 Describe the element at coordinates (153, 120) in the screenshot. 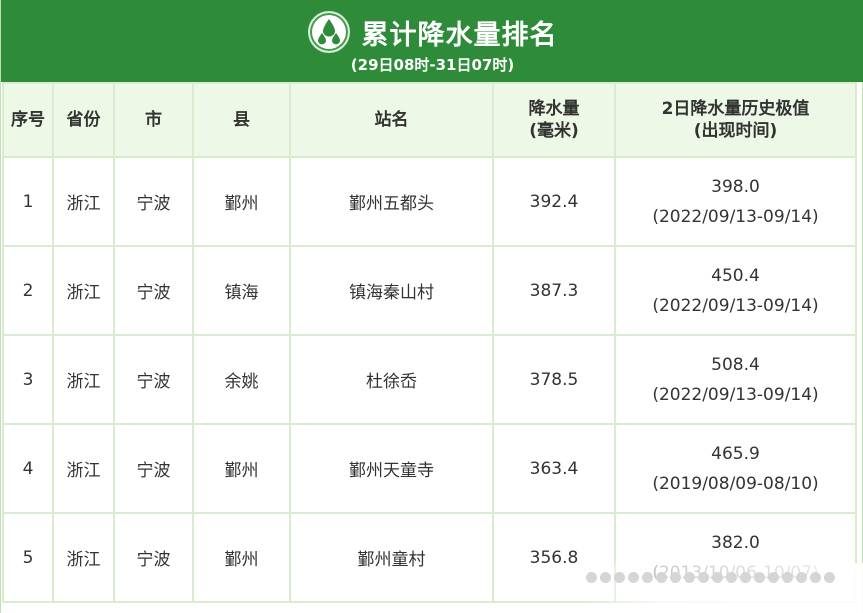

I see `column-header-city: 市` at that location.